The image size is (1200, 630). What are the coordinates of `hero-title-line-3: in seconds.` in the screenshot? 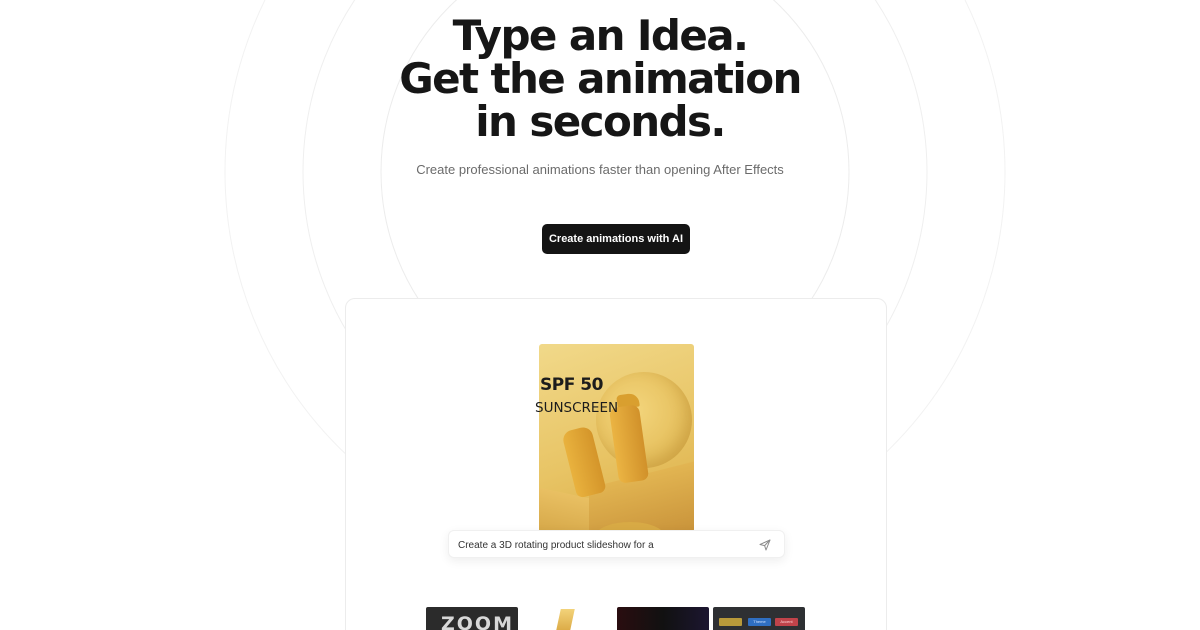 It's located at (600, 121).